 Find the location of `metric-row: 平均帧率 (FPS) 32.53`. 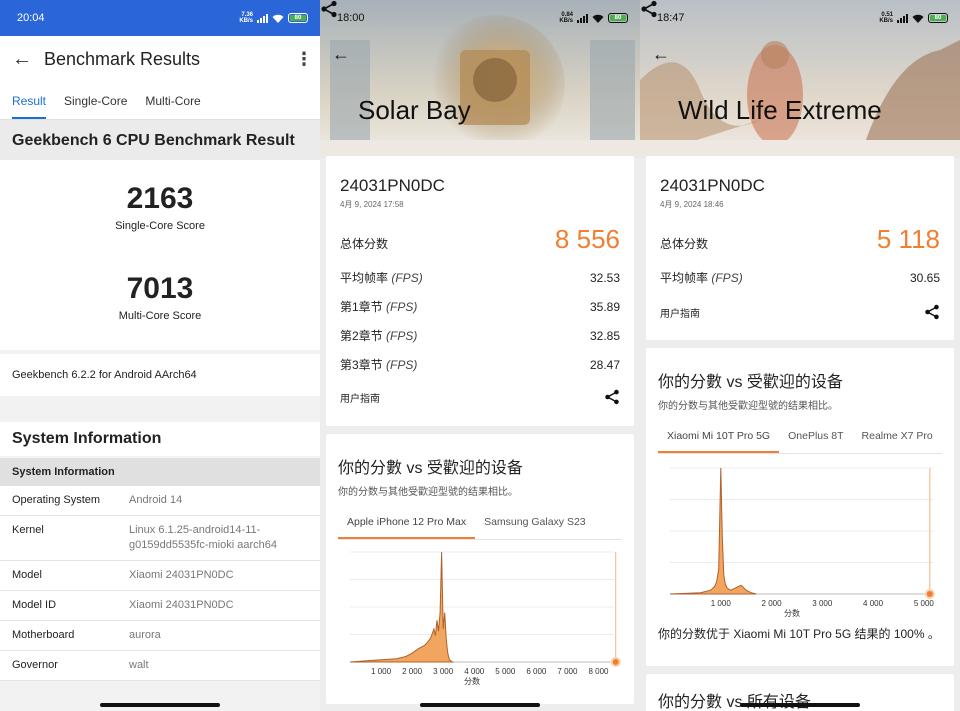

metric-row: 平均帧率 (FPS) 32.53 is located at coordinates (480, 278).